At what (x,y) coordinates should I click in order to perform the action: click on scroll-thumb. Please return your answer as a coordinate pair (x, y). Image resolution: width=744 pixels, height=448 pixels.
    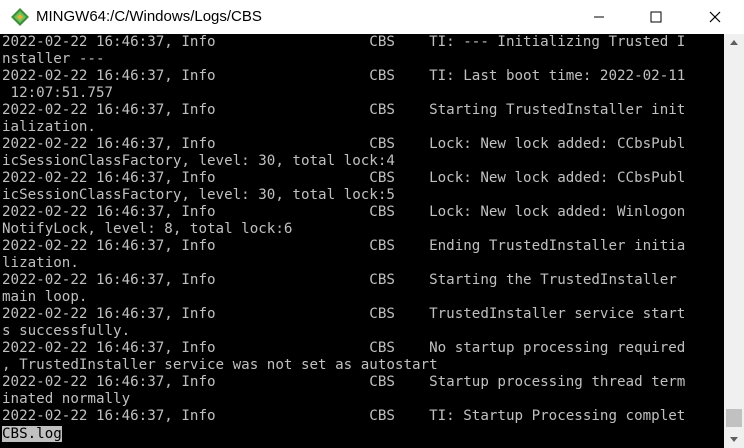
    Looking at the image, I should click on (734, 418).